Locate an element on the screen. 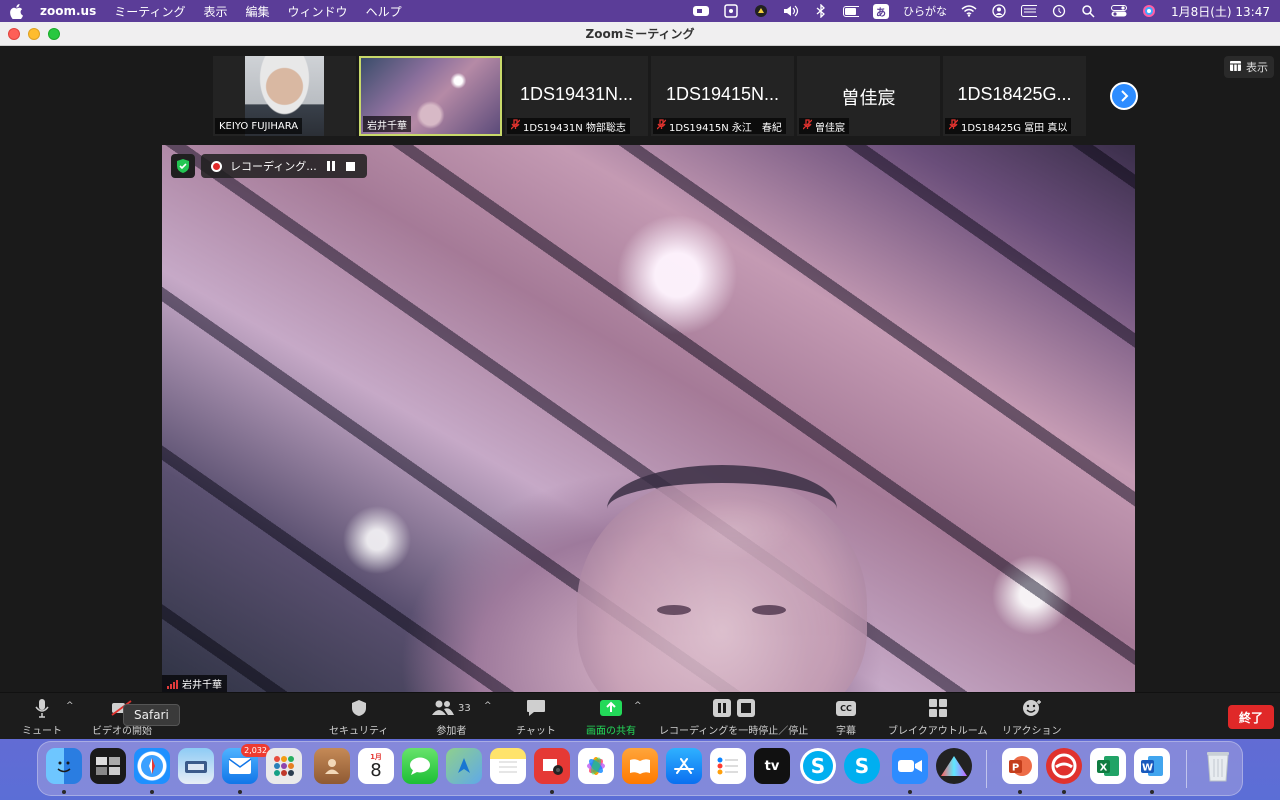 This screenshot has height=800, width=1280. end-meeting-button: 終了 is located at coordinates (1251, 717).